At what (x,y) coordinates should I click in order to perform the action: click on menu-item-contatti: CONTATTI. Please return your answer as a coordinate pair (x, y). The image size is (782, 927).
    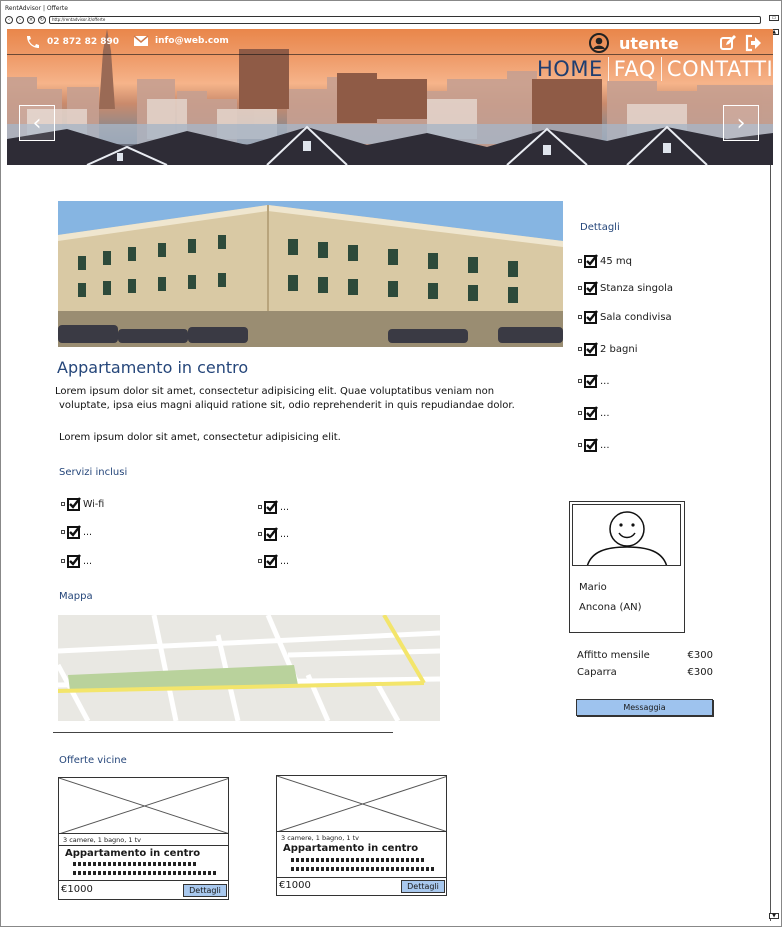
    Looking at the image, I should click on (717, 69).